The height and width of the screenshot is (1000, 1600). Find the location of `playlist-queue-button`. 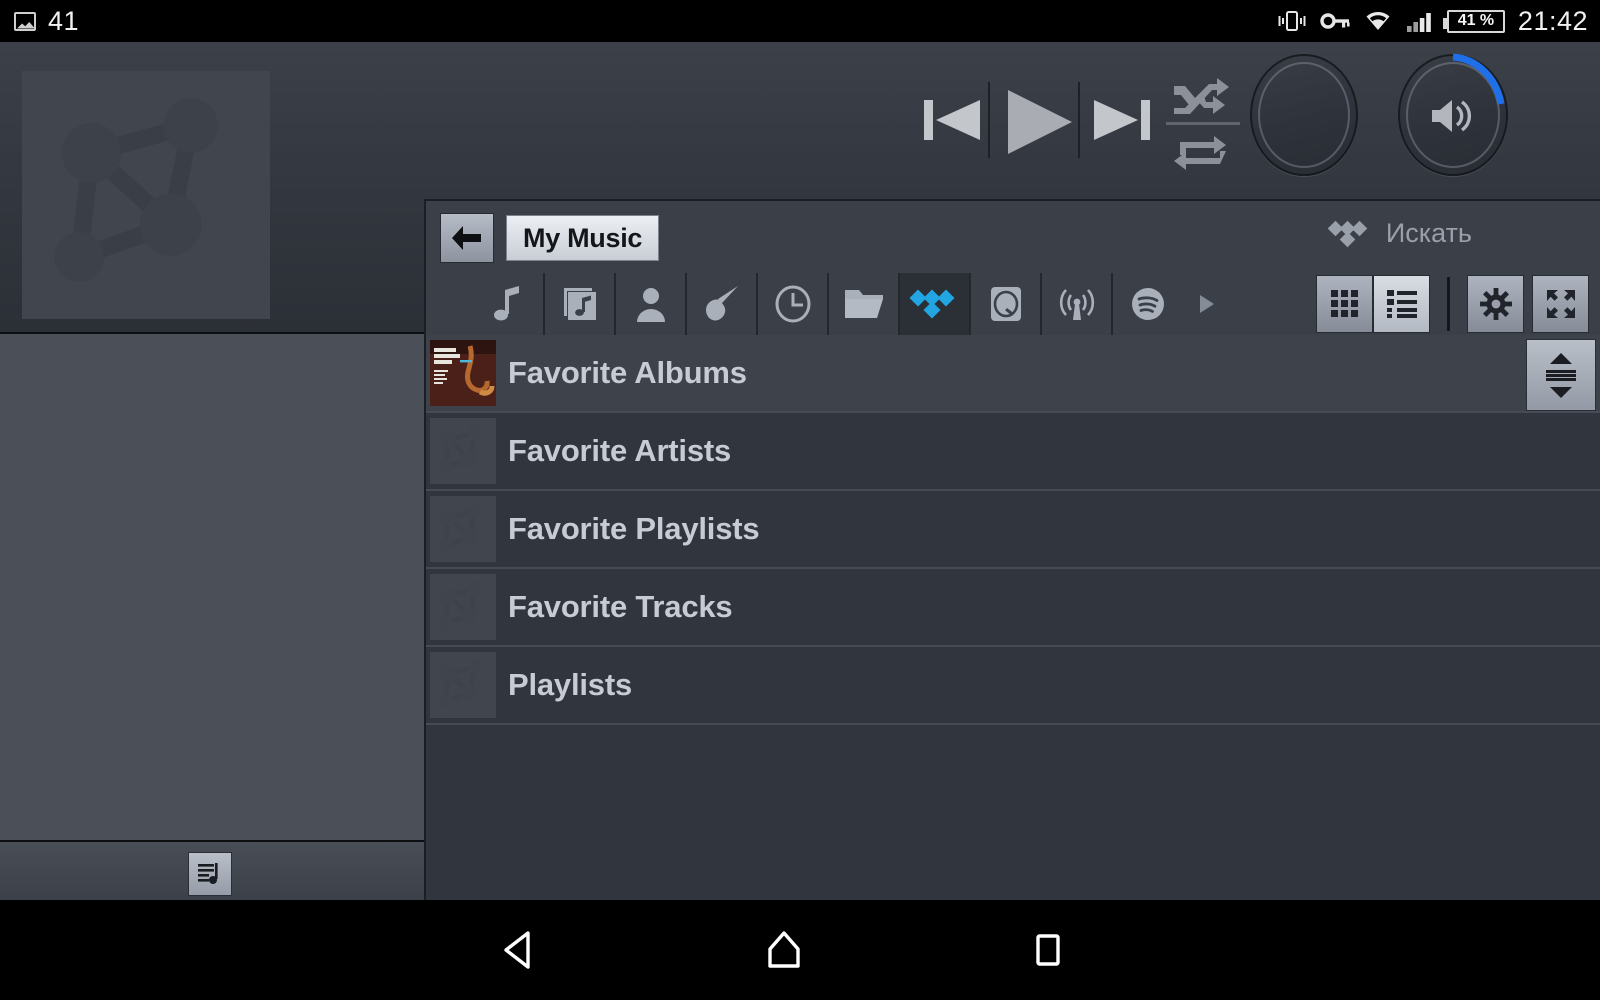

playlist-queue-button is located at coordinates (210, 874).